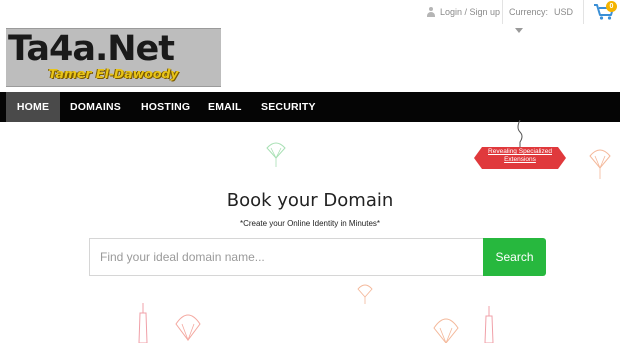 The image size is (620, 343). I want to click on nav-item-email: EMAIL, so click(225, 107).